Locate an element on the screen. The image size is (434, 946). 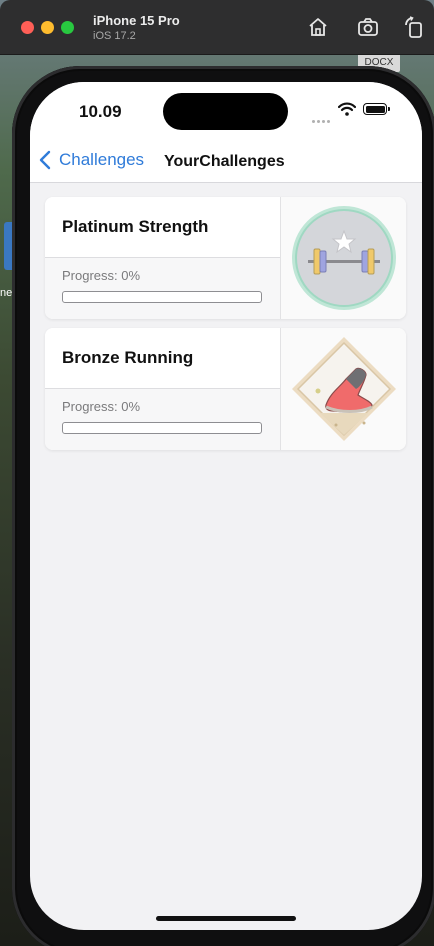
page-title: YourChallenges is located at coordinates (224, 161).